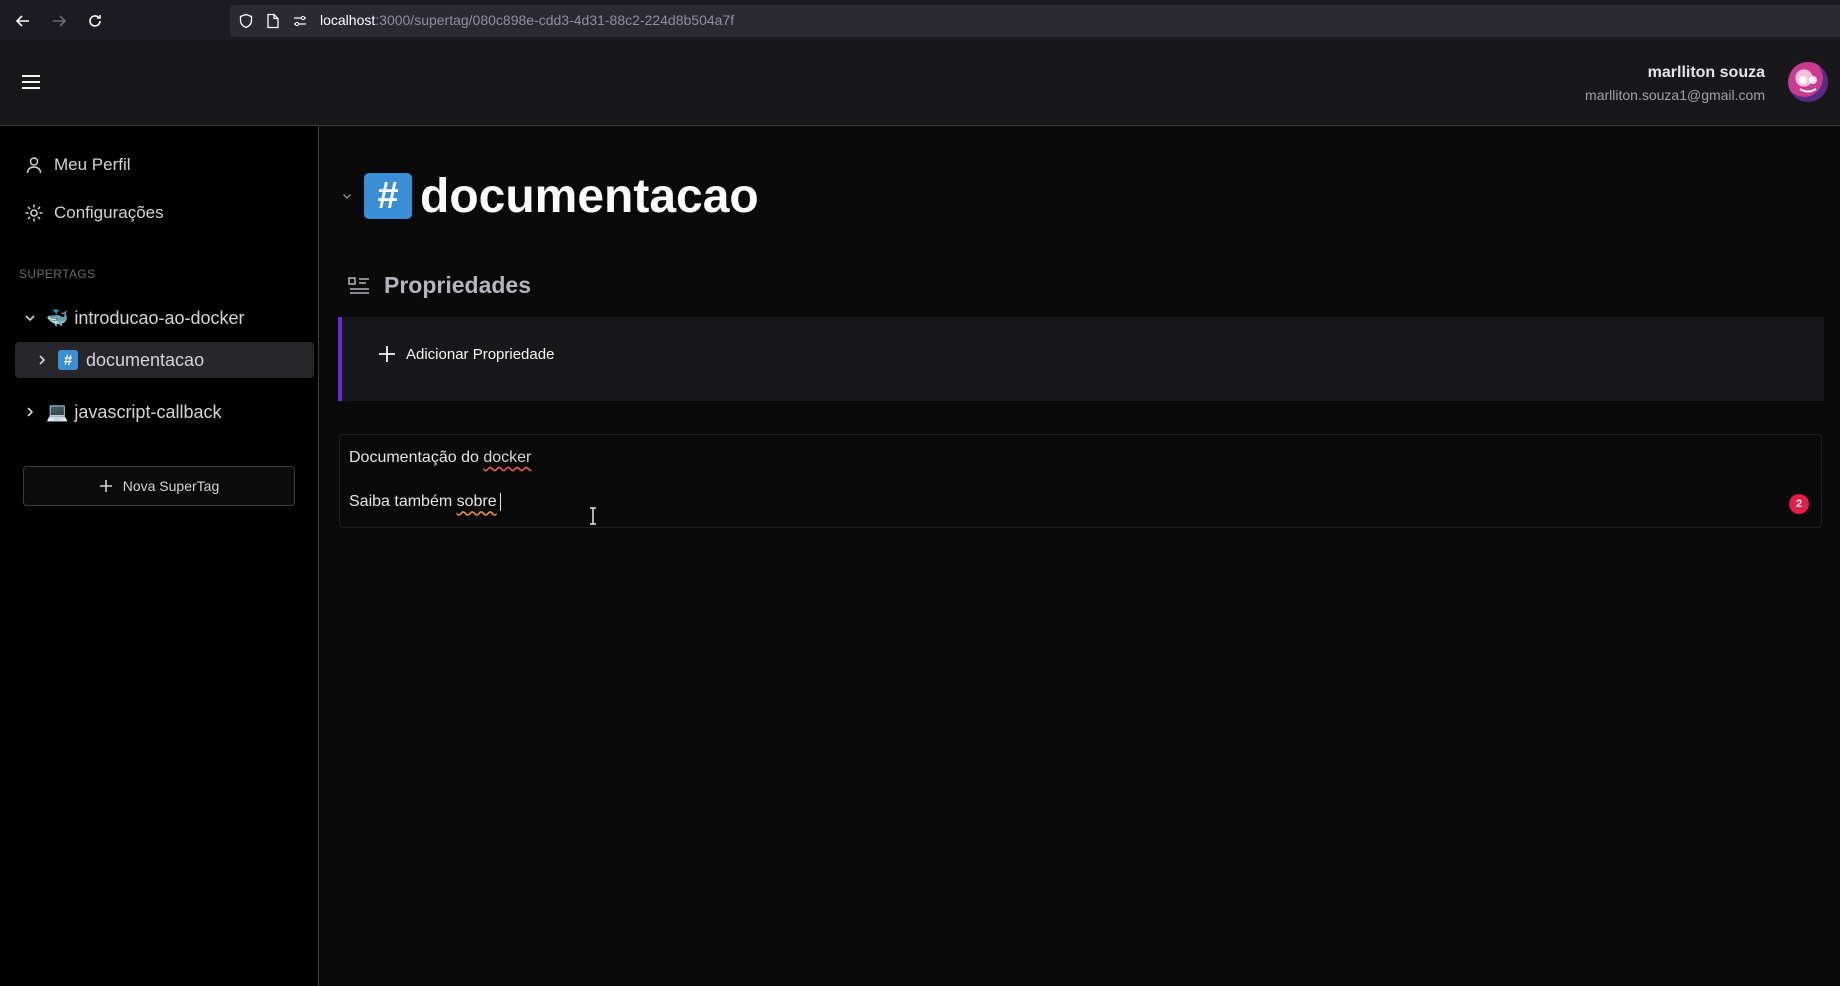 This screenshot has width=1840, height=986. I want to click on editor-line: Saiba também sobre, so click(425, 502).